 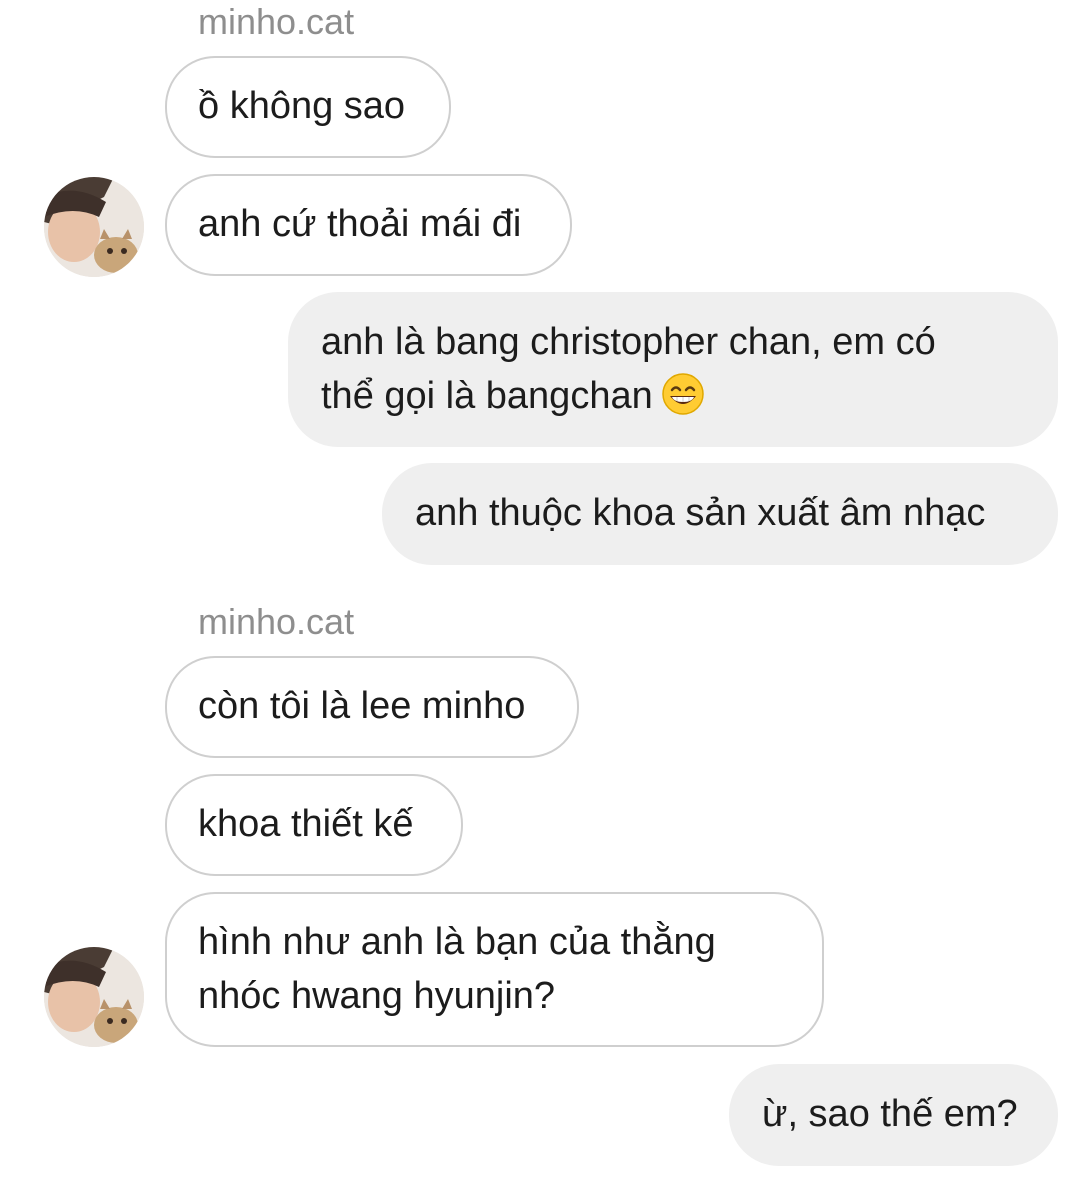 I want to click on message-text: khoa thiết kế, so click(x=306, y=824).